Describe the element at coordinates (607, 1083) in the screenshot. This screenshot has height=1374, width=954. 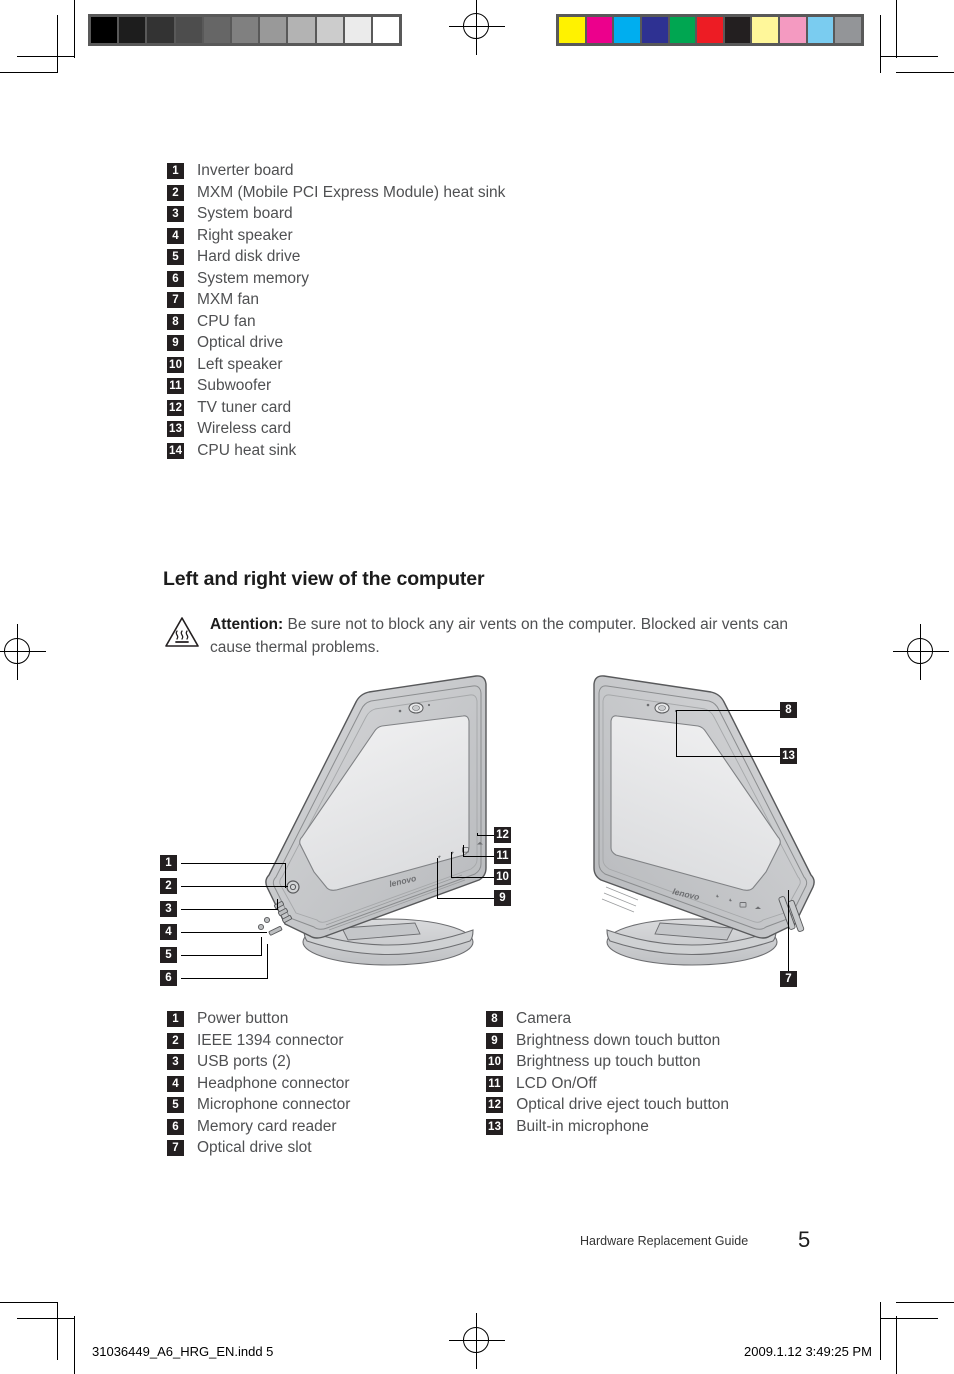
I see `legend-right-item-row: 11 LCD On/Off` at that location.